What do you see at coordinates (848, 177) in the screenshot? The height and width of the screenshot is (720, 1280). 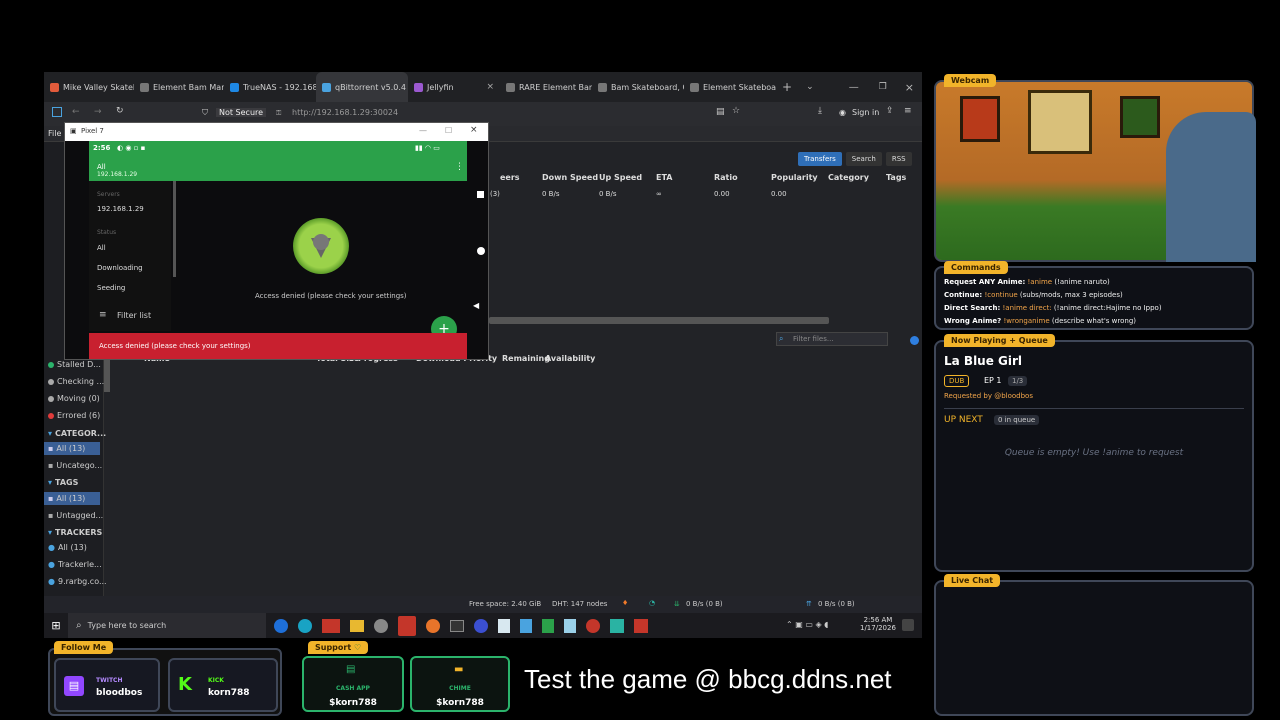 I see `column-category: Category` at bounding box center [848, 177].